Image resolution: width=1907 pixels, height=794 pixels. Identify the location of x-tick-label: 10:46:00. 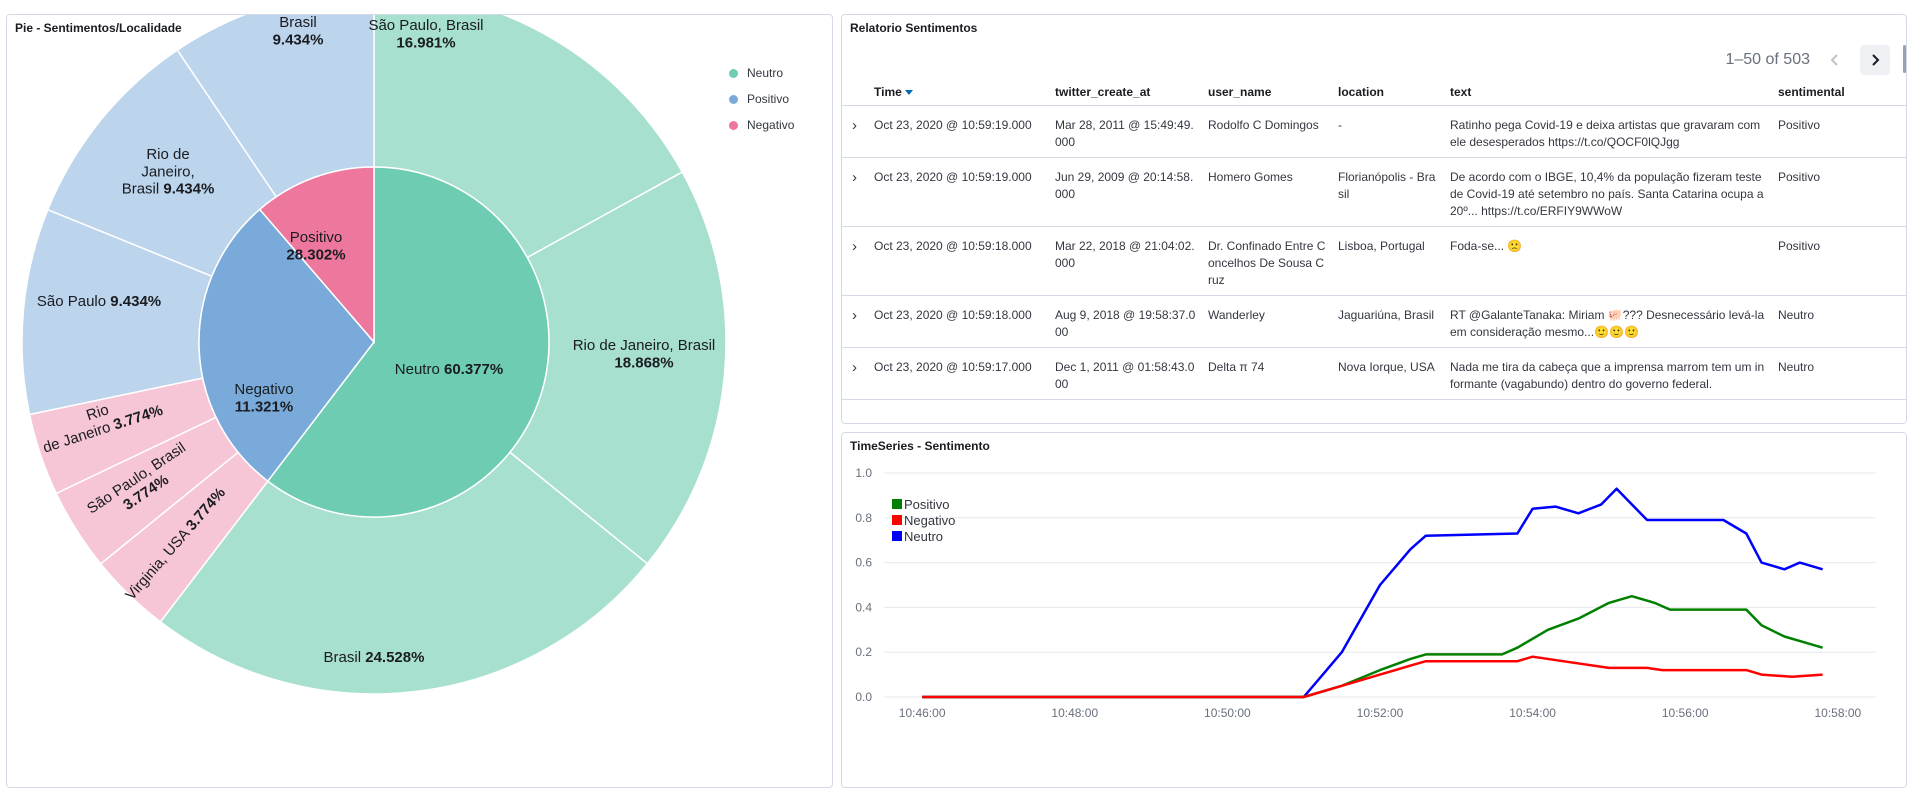
(922, 713).